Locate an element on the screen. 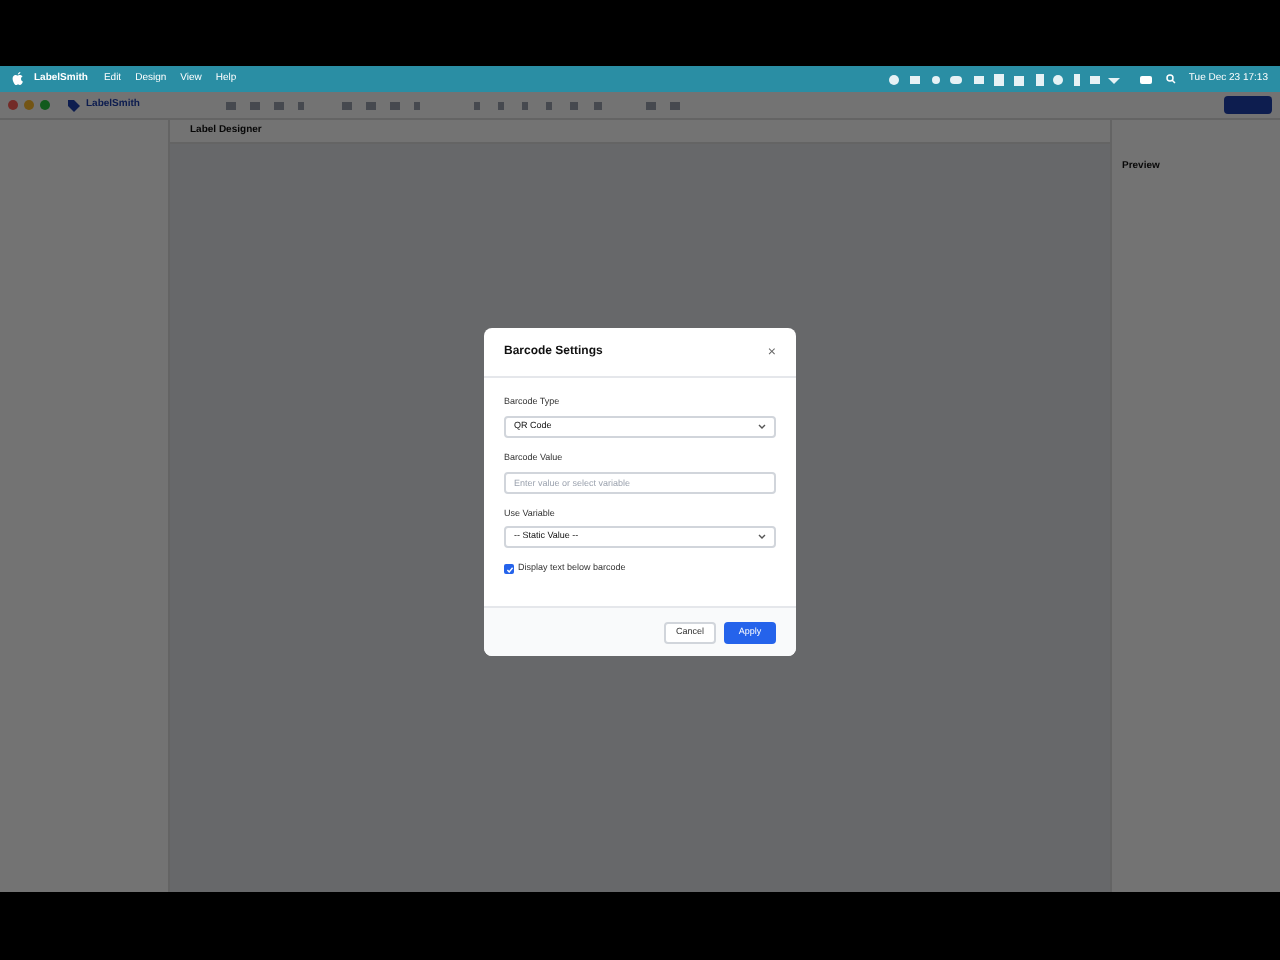  tag-icon is located at coordinates (74, 105).